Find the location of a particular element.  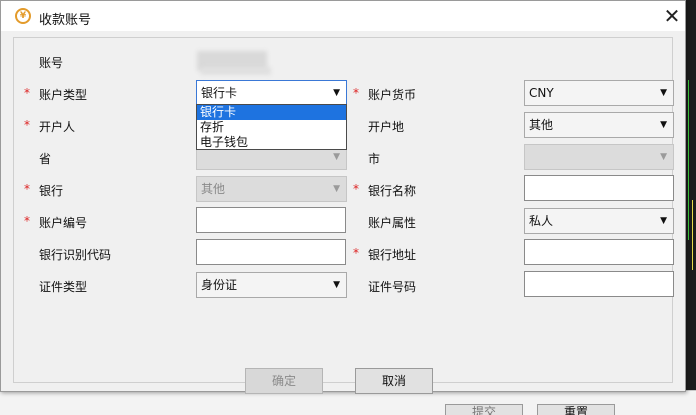

bank-code-label: 银行识别代码 is located at coordinates (75, 255).